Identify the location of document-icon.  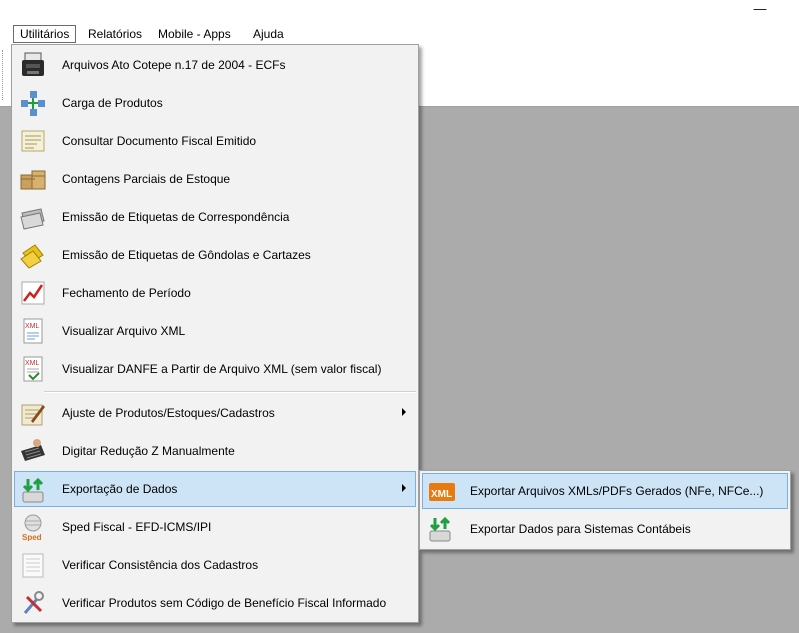
(33, 141).